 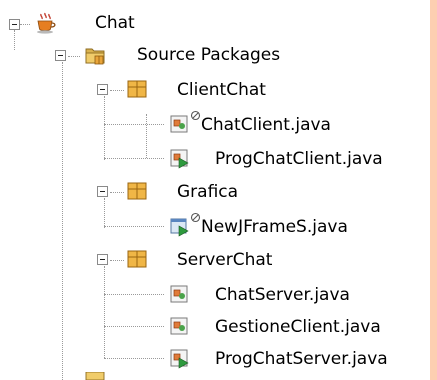 What do you see at coordinates (207, 192) in the screenshot?
I see `tree-node-grafica-label: Grafica` at bounding box center [207, 192].